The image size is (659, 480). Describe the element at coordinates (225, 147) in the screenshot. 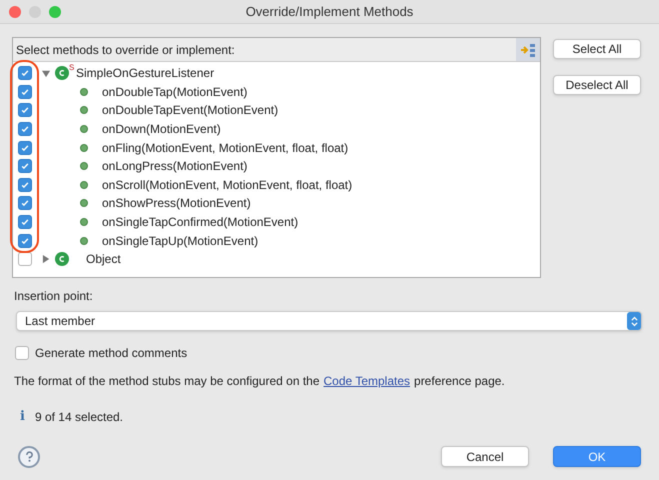

I see `method-name: onFling(MotionEvent, MotionEvent, float, float)` at that location.